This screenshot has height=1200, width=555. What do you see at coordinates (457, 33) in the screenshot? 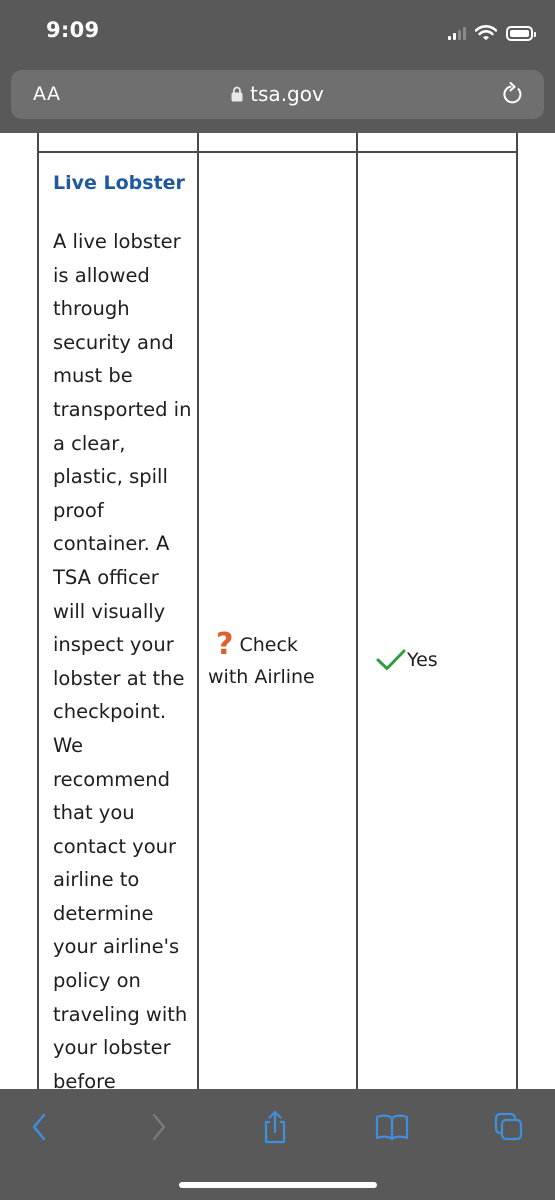
I see `cellular-signal-icon` at bounding box center [457, 33].